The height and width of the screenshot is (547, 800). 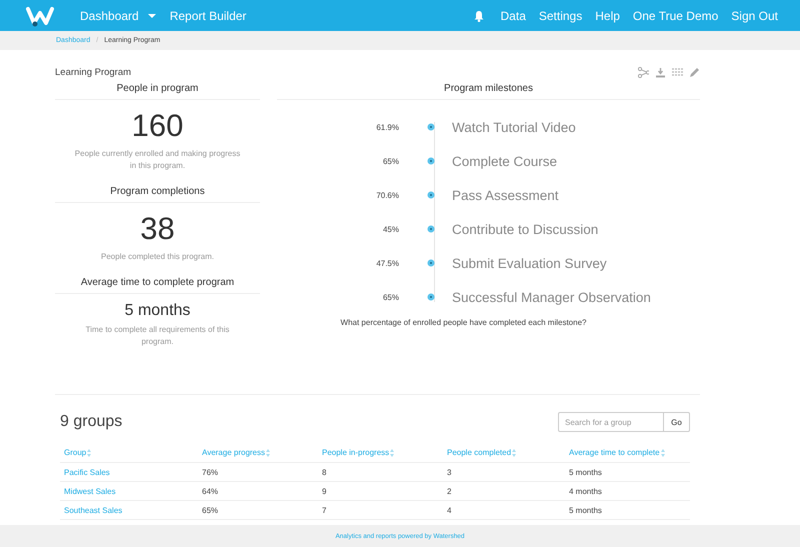 I want to click on stat-heading: Program completions, so click(x=157, y=194).